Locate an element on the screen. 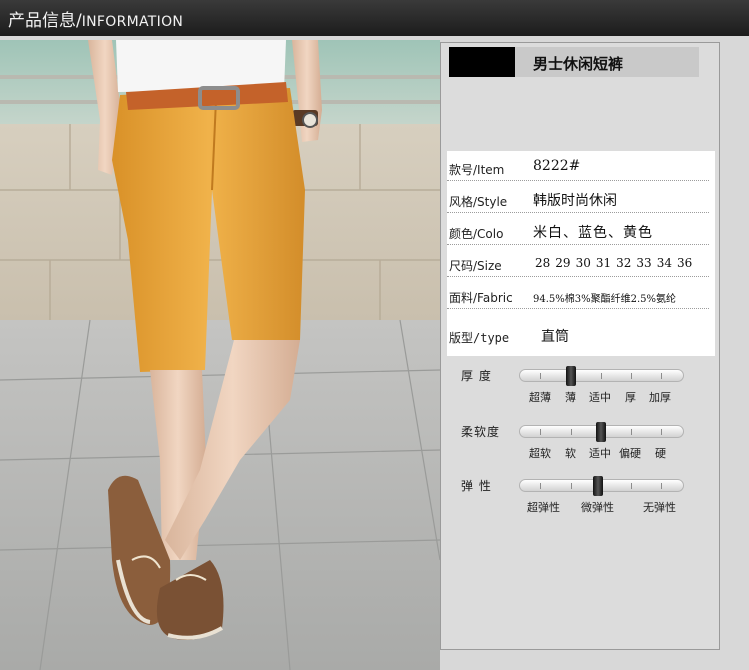 This screenshot has width=749, height=670. size-option: 31 is located at coordinates (603, 263).